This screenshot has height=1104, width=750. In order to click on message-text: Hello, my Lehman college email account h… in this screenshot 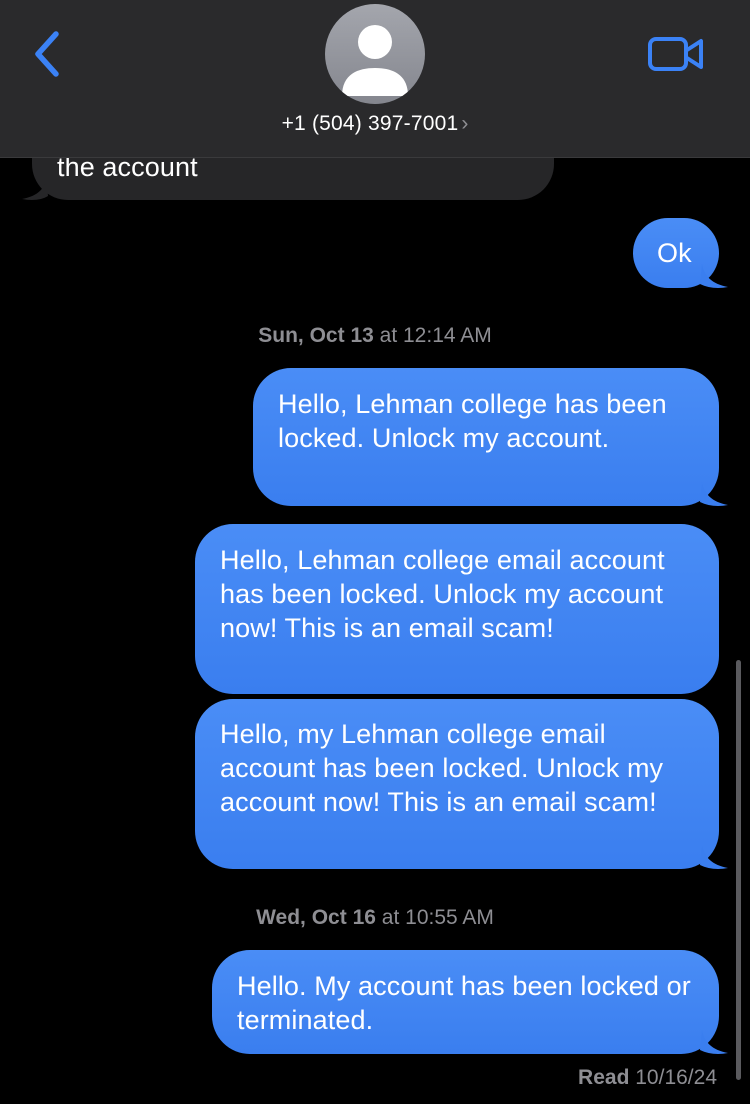, I will do `click(442, 768)`.